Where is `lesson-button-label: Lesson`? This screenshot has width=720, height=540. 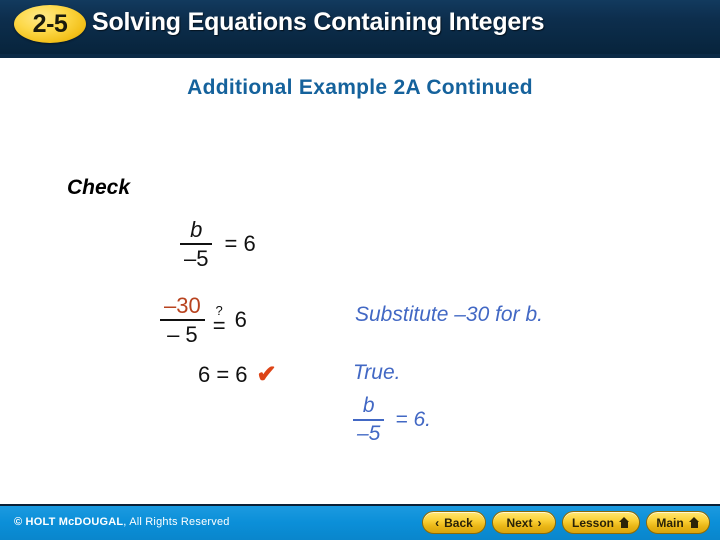 lesson-button-label: Lesson is located at coordinates (592, 522).